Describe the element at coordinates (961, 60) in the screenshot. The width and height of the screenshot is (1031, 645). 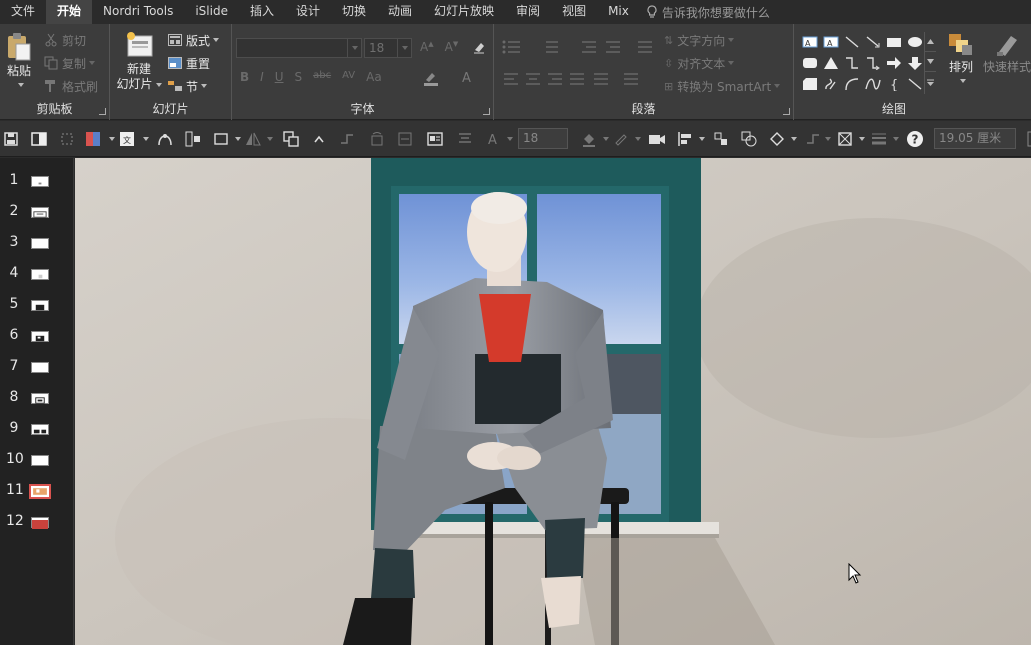
I see `arrange-button: 排列` at that location.